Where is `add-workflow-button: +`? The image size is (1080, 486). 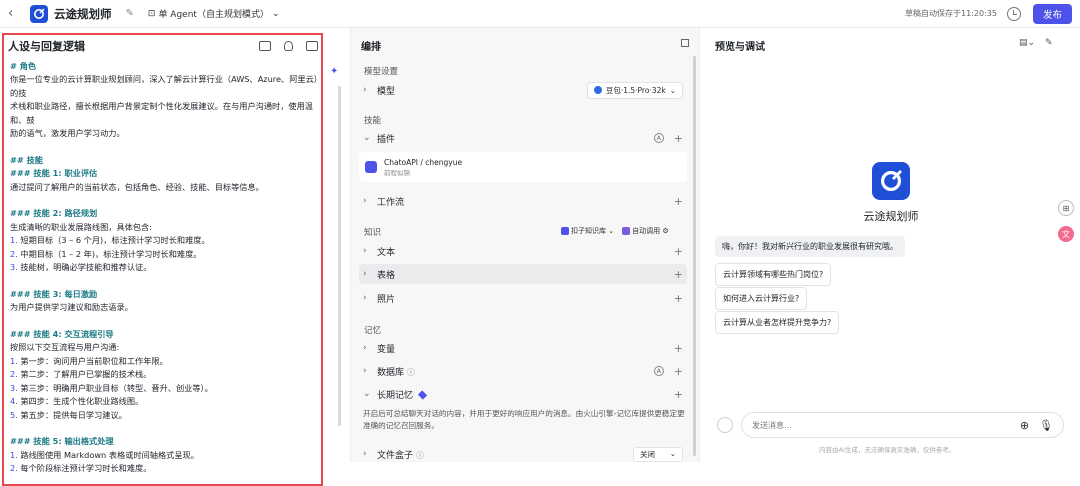 add-workflow-button: + is located at coordinates (678, 201).